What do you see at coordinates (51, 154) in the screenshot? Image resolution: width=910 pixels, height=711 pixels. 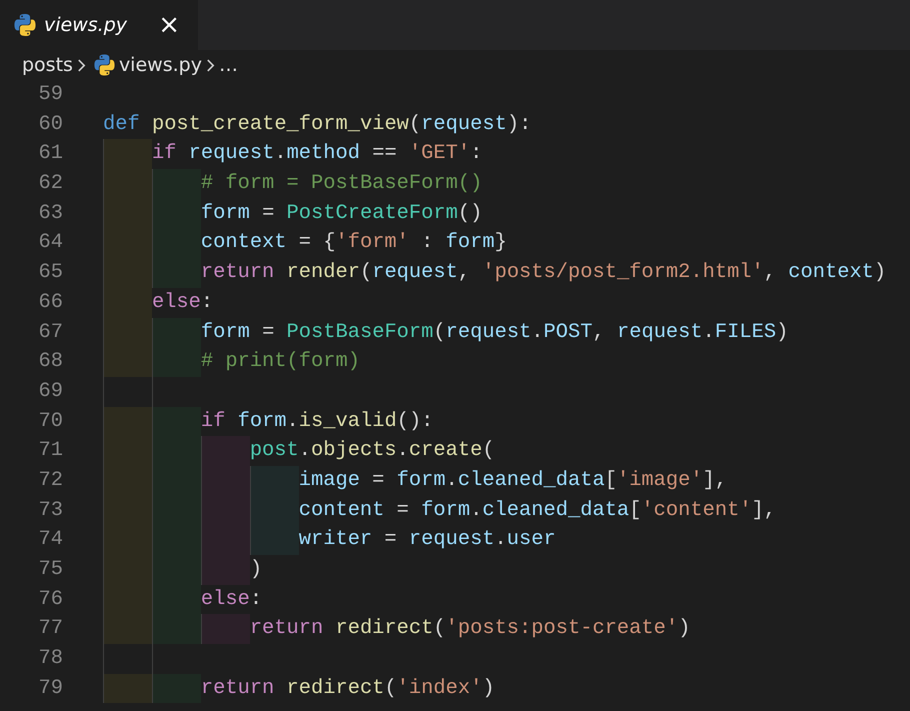 I see `line-number: 61` at bounding box center [51, 154].